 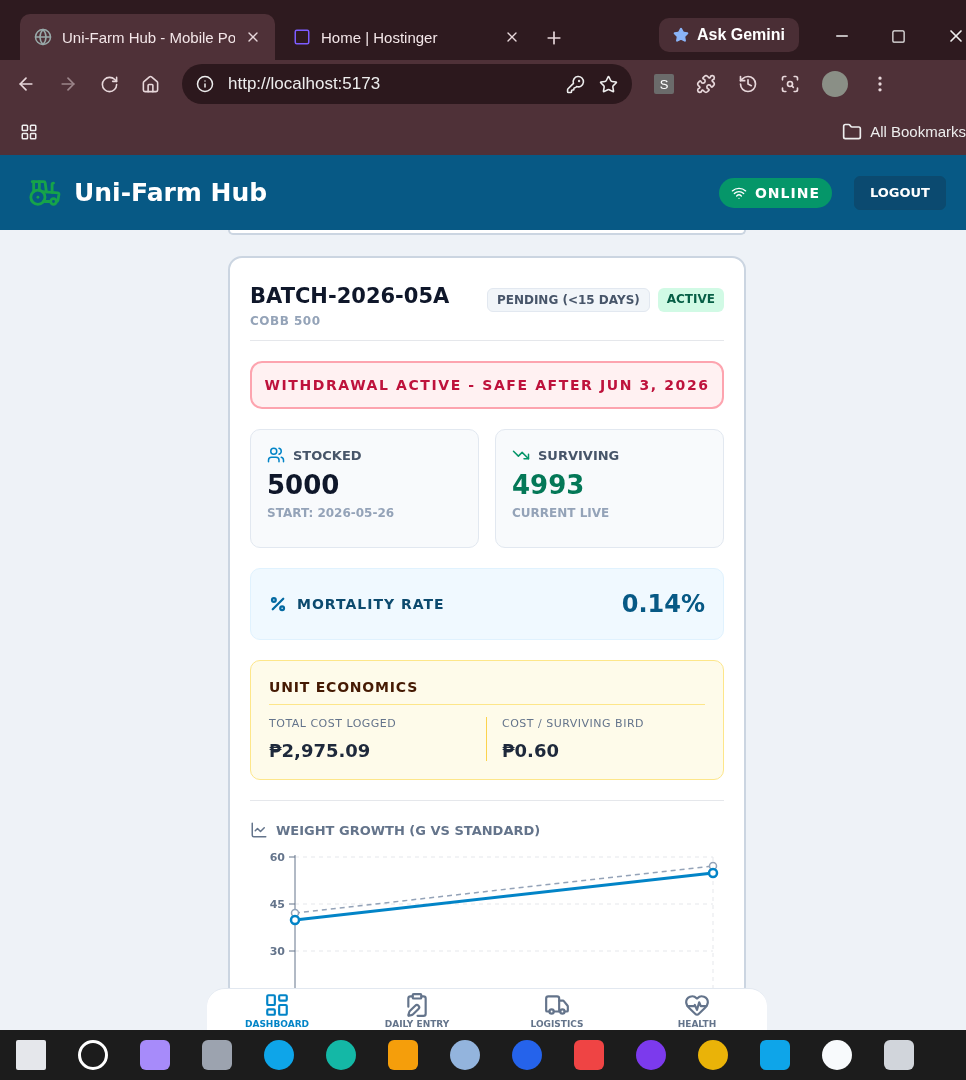 What do you see at coordinates (259, 830) in the screenshot?
I see `line-chart-icon` at bounding box center [259, 830].